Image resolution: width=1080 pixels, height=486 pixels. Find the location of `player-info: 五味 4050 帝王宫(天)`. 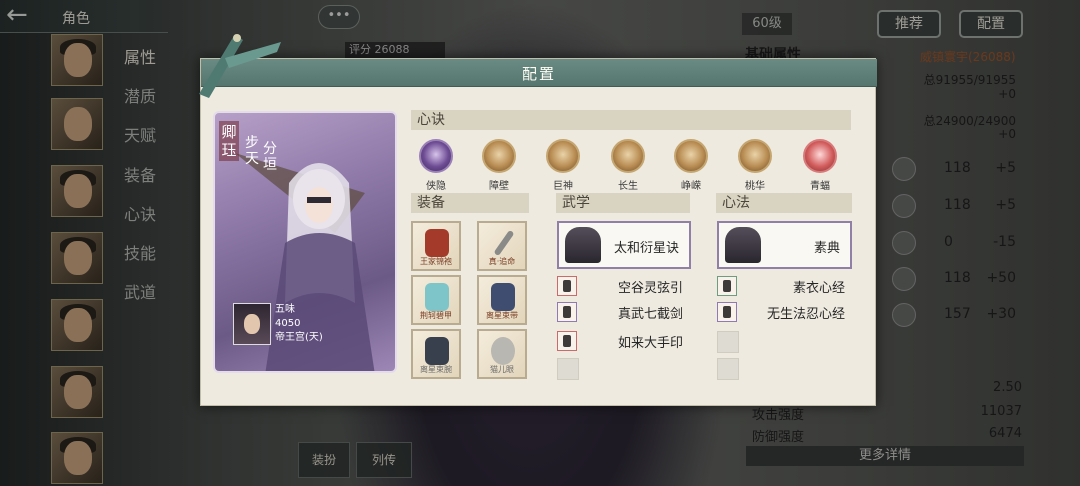

player-info: 五味 4050 帝王宫(天) is located at coordinates (299, 324).